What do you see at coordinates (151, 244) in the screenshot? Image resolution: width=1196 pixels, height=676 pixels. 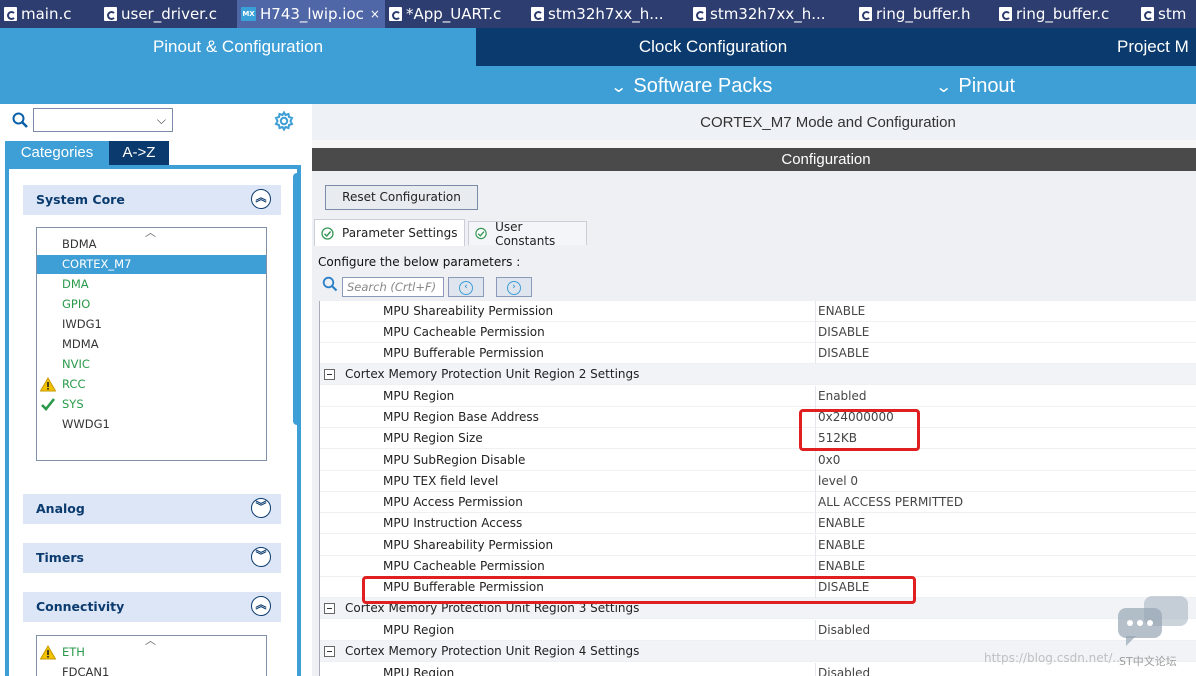 I see `peripheral-item: BDMA` at bounding box center [151, 244].